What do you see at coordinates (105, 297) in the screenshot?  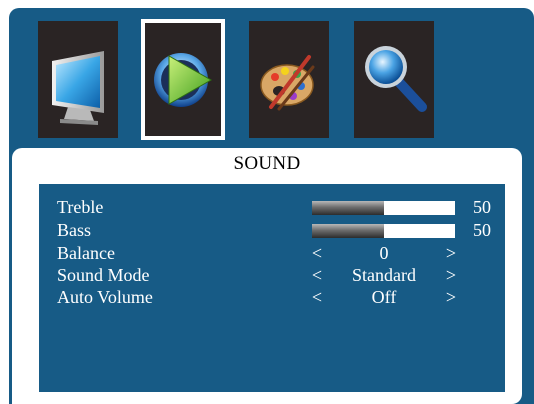 I see `auto-volume-label: Auto Volume` at bounding box center [105, 297].